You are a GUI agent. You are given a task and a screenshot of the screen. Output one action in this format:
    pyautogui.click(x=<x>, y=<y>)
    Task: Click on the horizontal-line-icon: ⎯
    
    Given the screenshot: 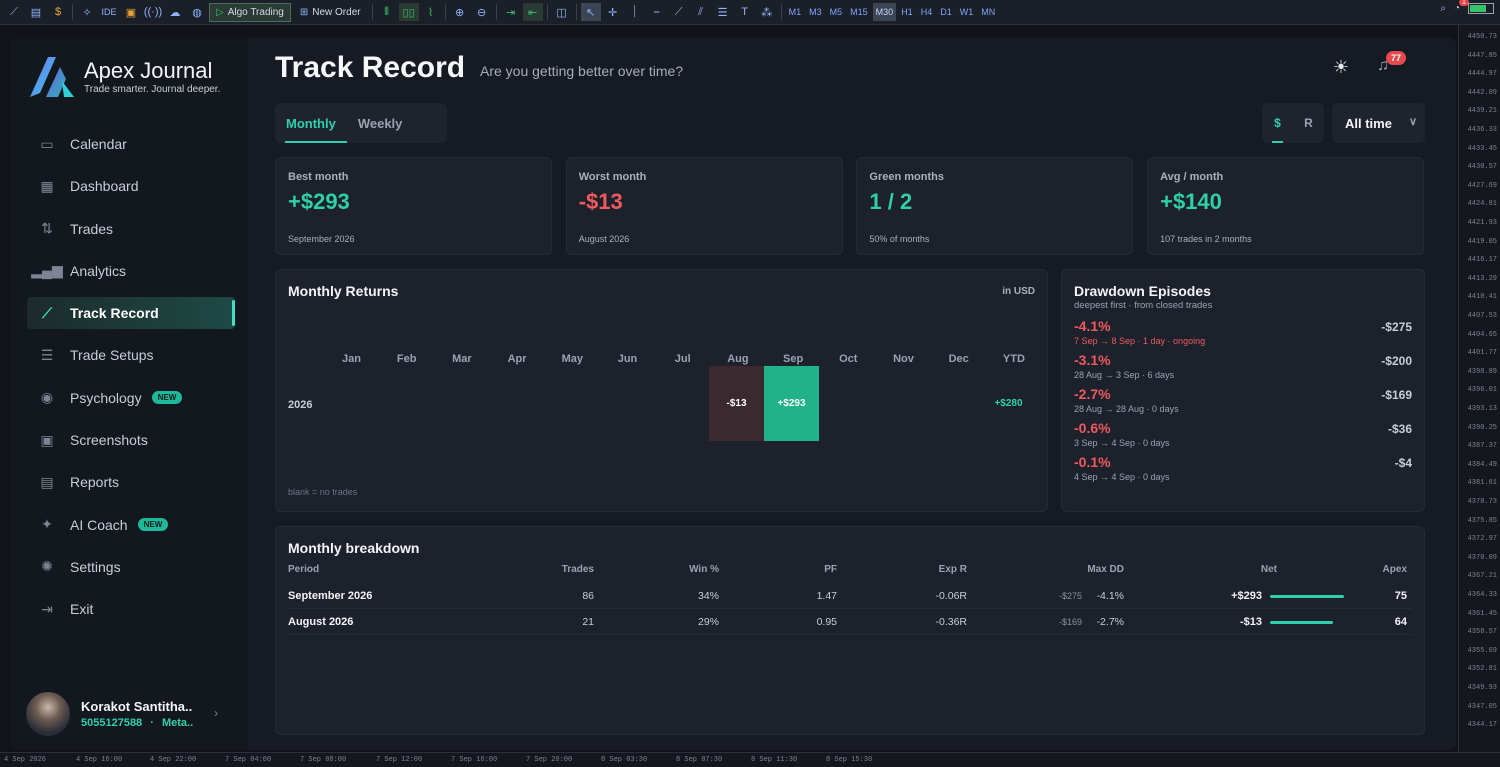 What is the action you would take?
    pyautogui.click(x=657, y=12)
    